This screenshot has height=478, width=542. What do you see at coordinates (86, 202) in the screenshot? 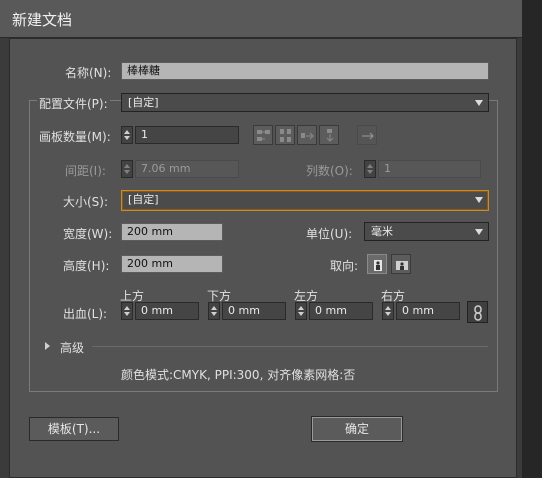
I see `size-label: 大小(S):` at bounding box center [86, 202].